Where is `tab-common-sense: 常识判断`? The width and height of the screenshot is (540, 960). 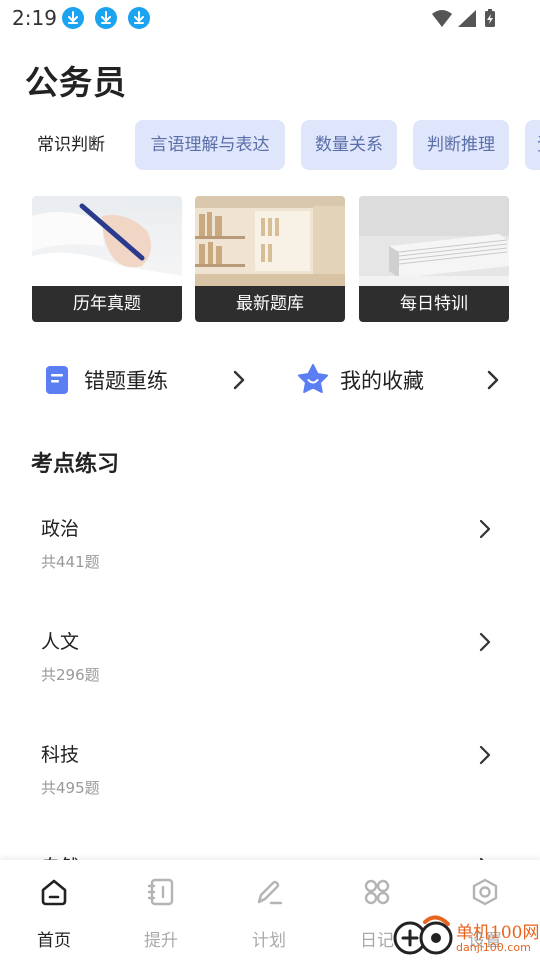
tab-common-sense: 常识判断 is located at coordinates (71, 145).